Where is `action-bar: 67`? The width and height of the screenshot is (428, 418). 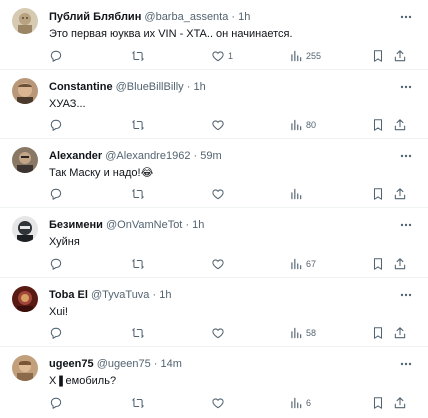 action-bar: 67 is located at coordinates (230, 265).